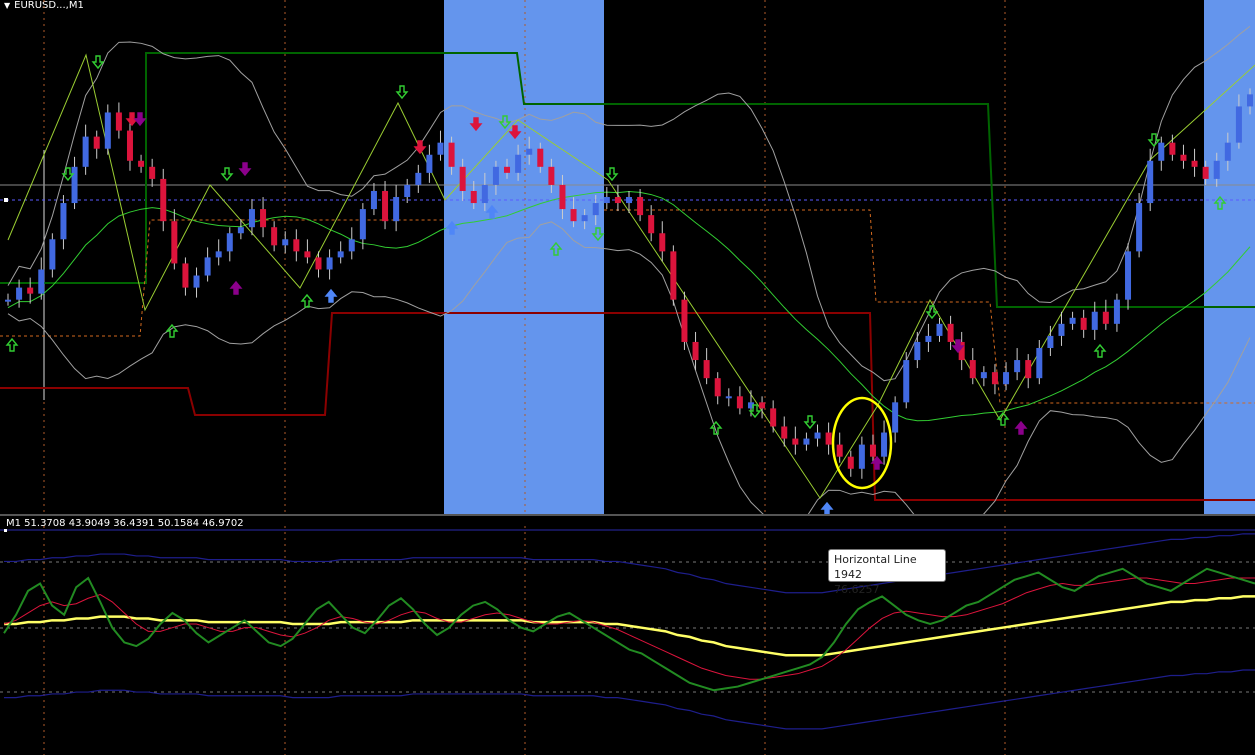 Image resolution: width=1255 pixels, height=755 pixels. Describe the element at coordinates (629, 626) in the screenshot. I see `oscillator-slow-line` at that location.